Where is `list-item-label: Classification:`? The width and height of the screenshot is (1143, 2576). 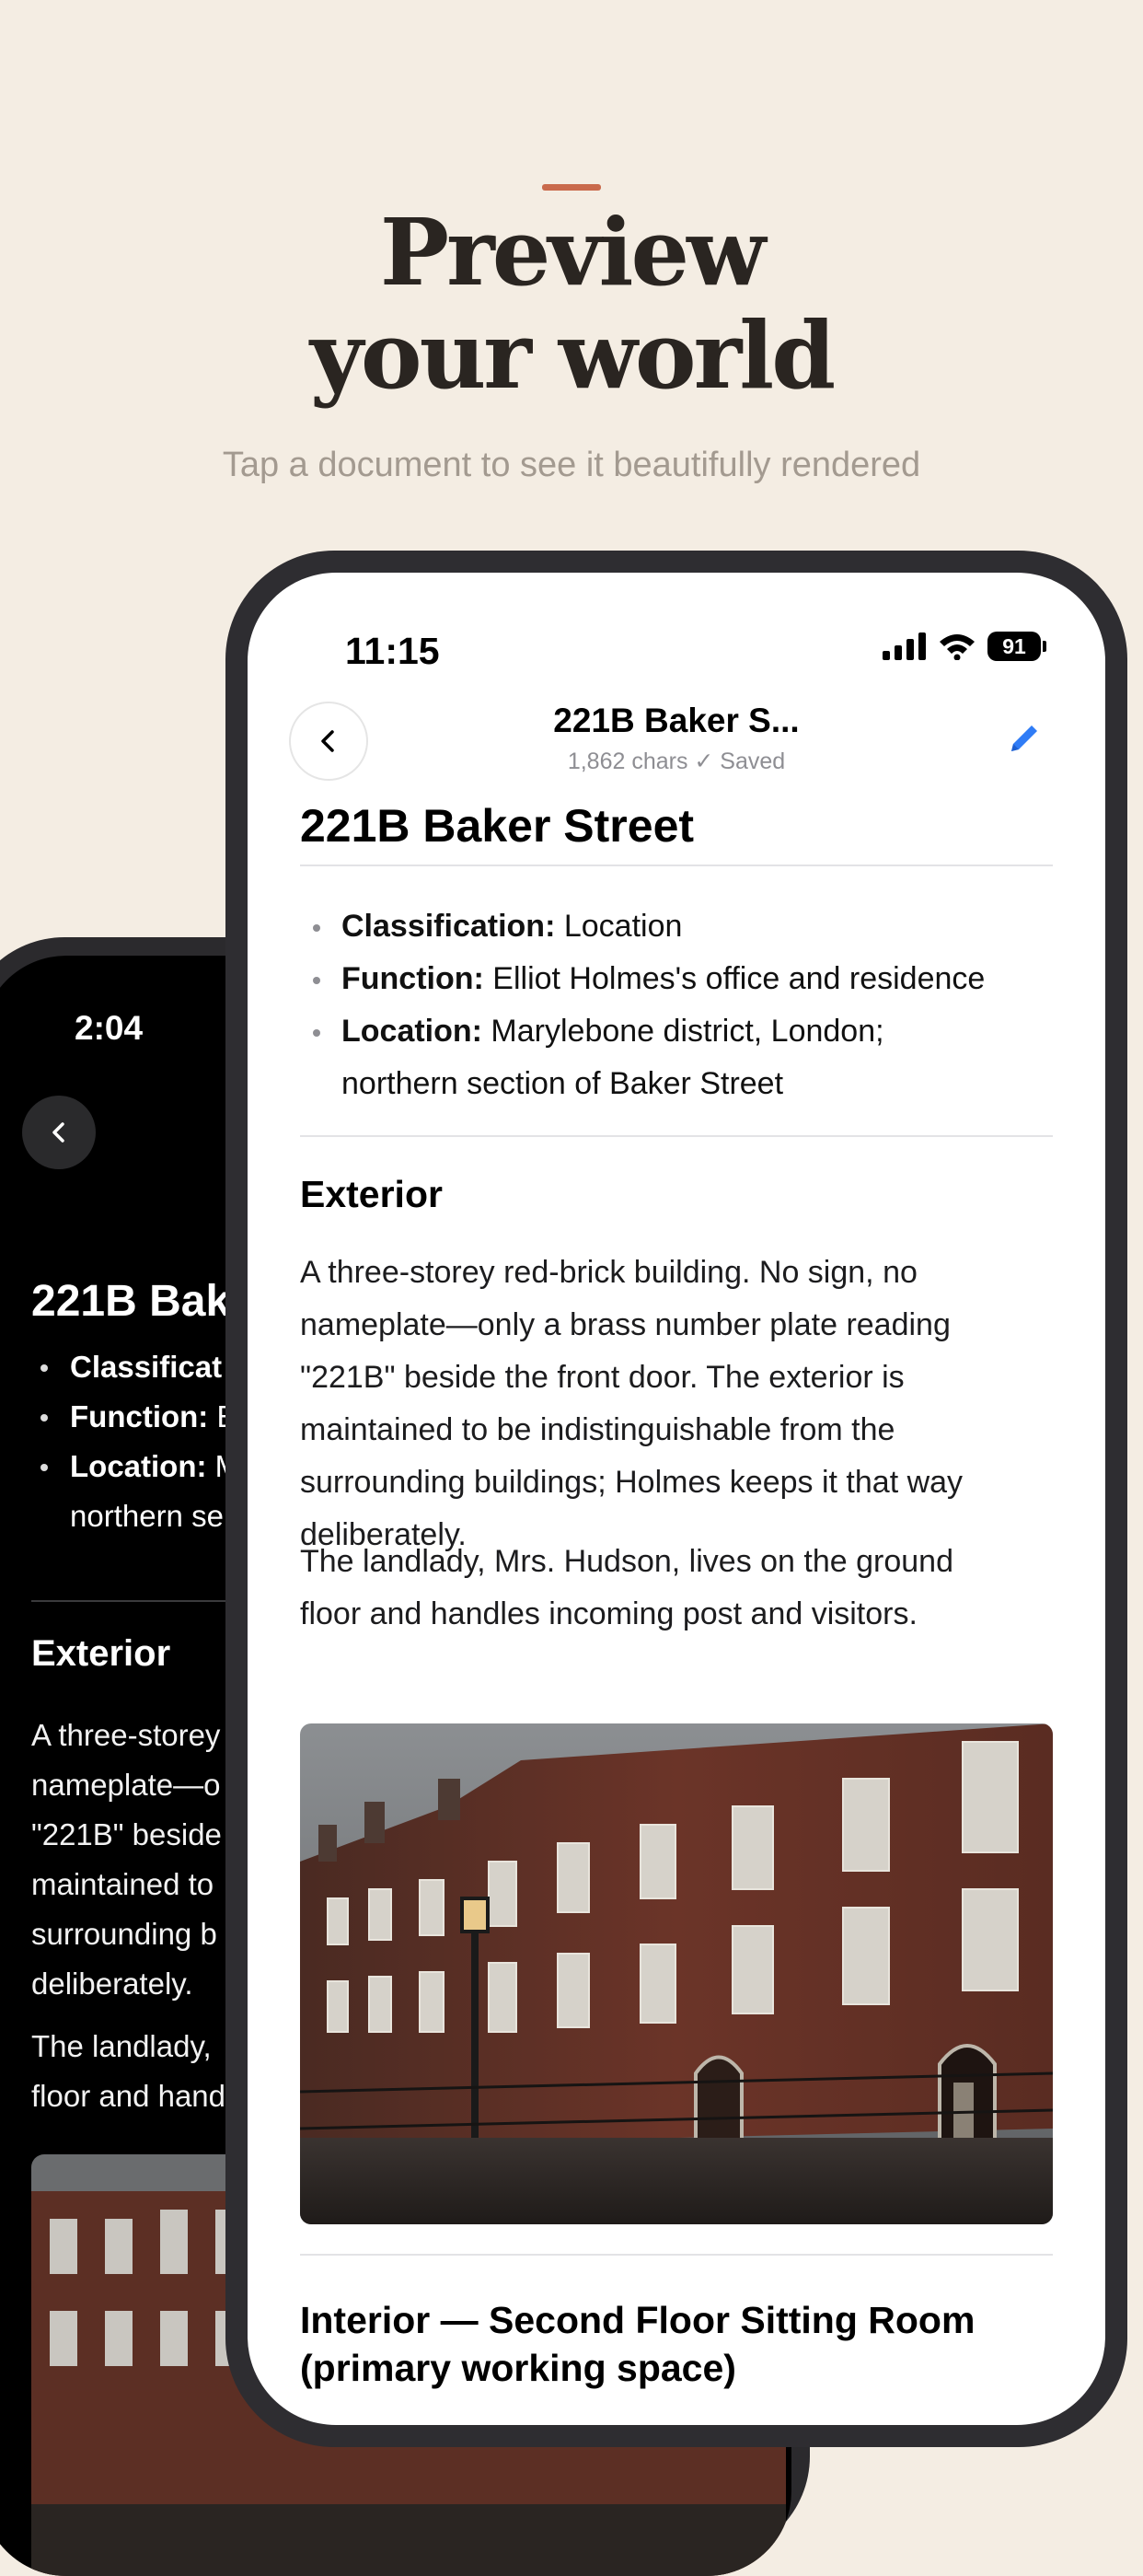
list-item-label: Classification: is located at coordinates (448, 926).